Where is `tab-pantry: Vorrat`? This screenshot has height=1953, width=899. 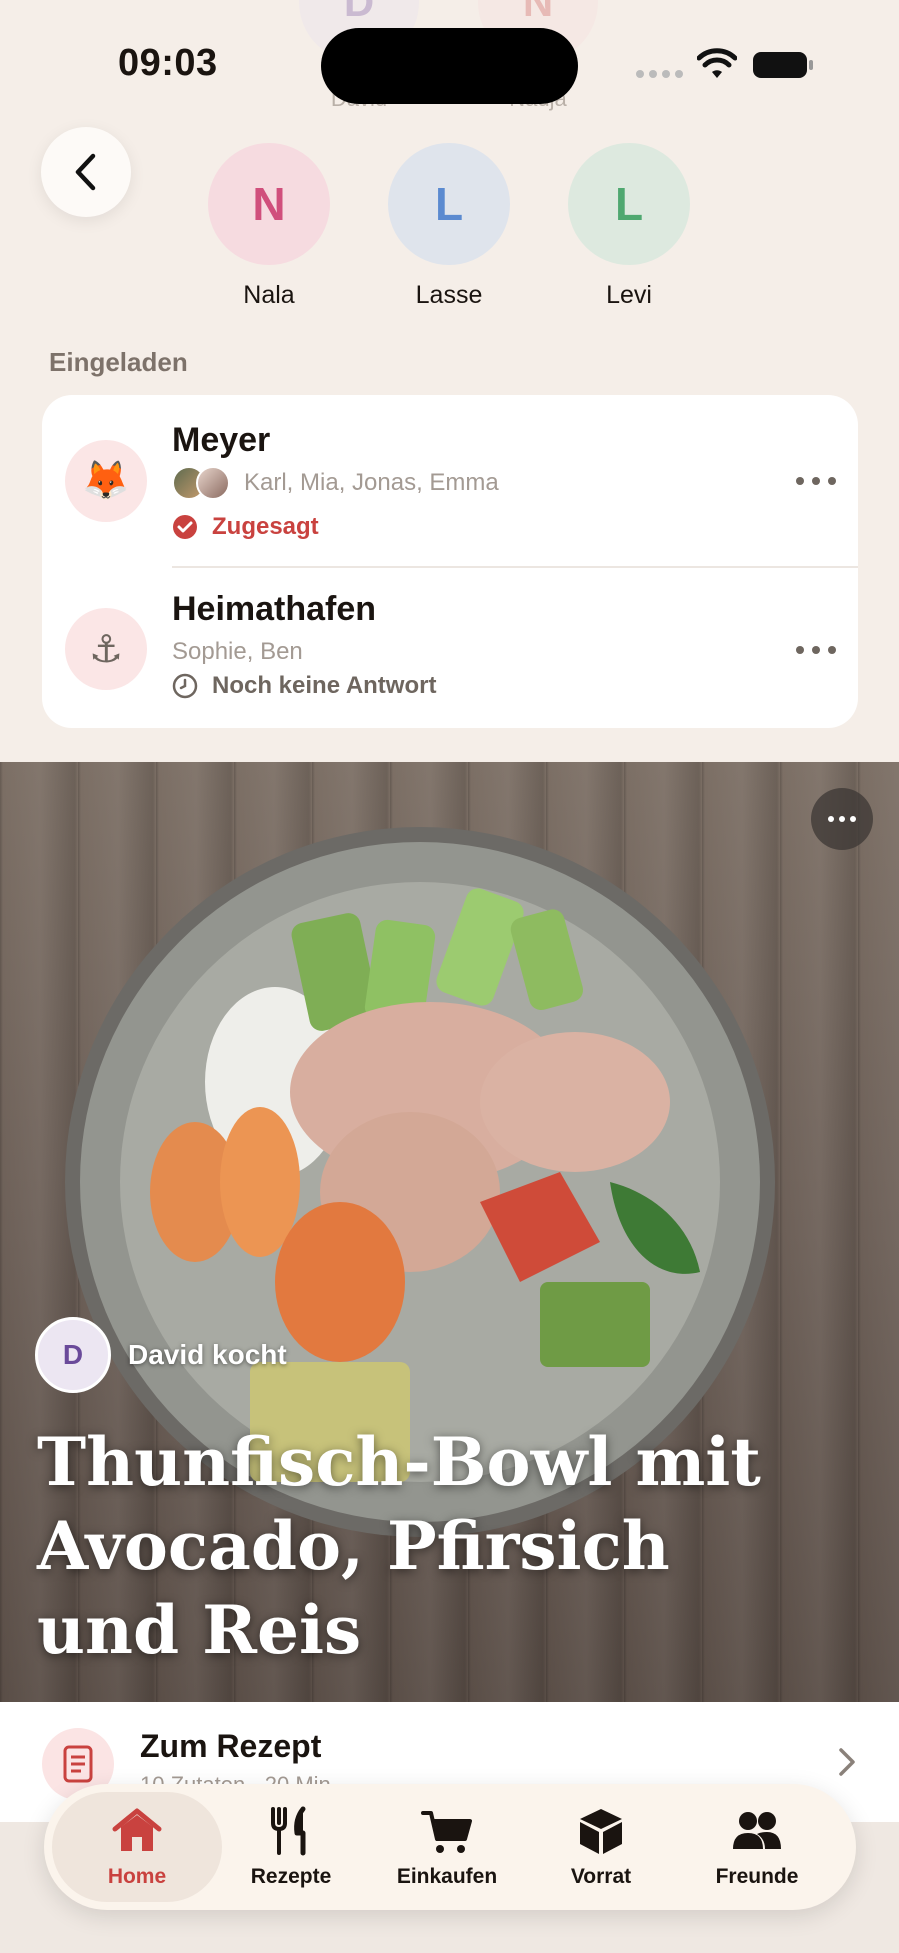 tab-pantry: Vorrat is located at coordinates (601, 1847).